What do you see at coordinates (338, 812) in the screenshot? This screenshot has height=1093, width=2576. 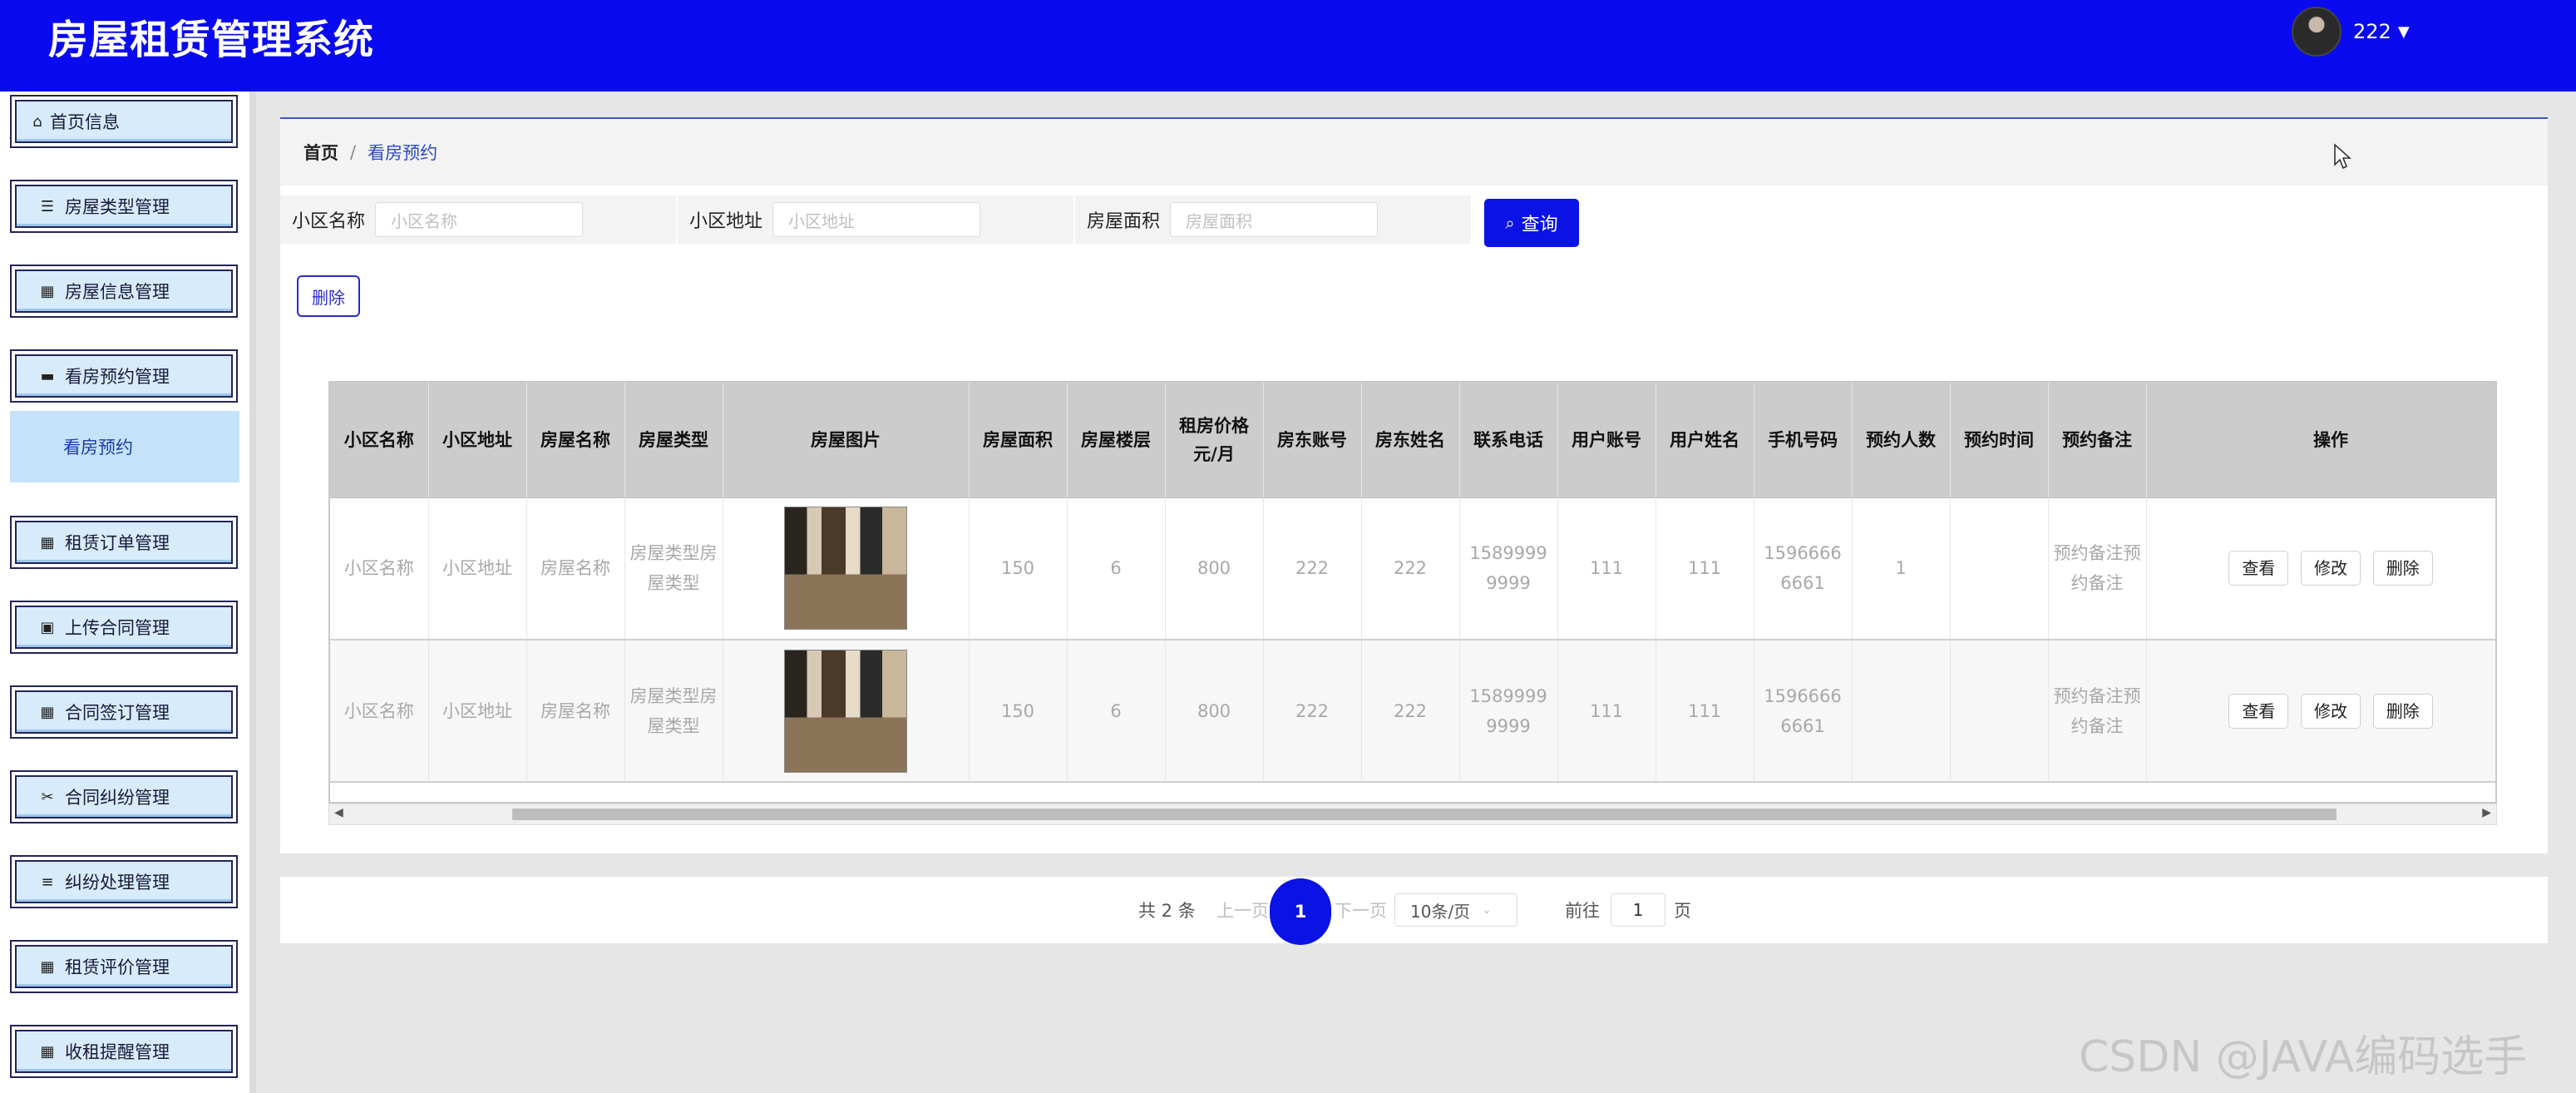 I see `scroll-left-icon: ◀` at bounding box center [338, 812].